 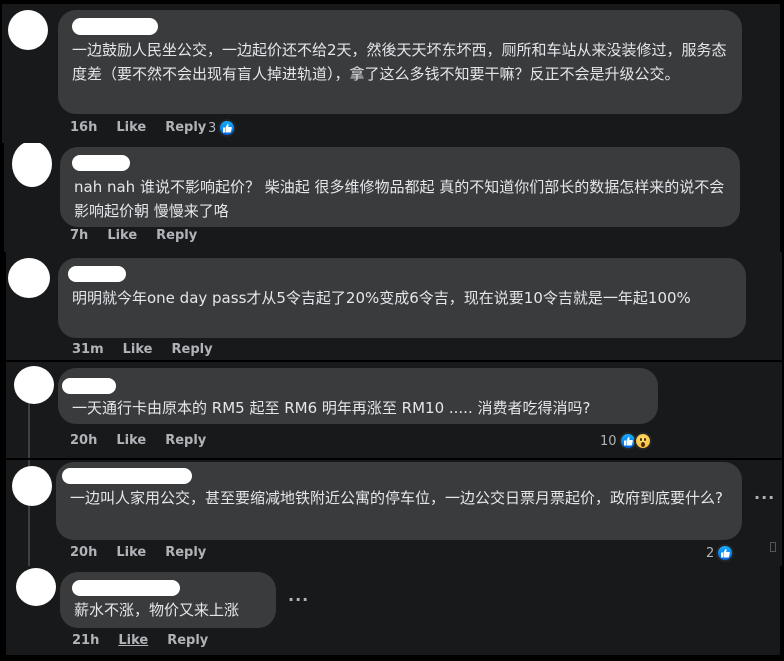 What do you see at coordinates (88, 349) in the screenshot?
I see `comment-timestamp: 31m` at bounding box center [88, 349].